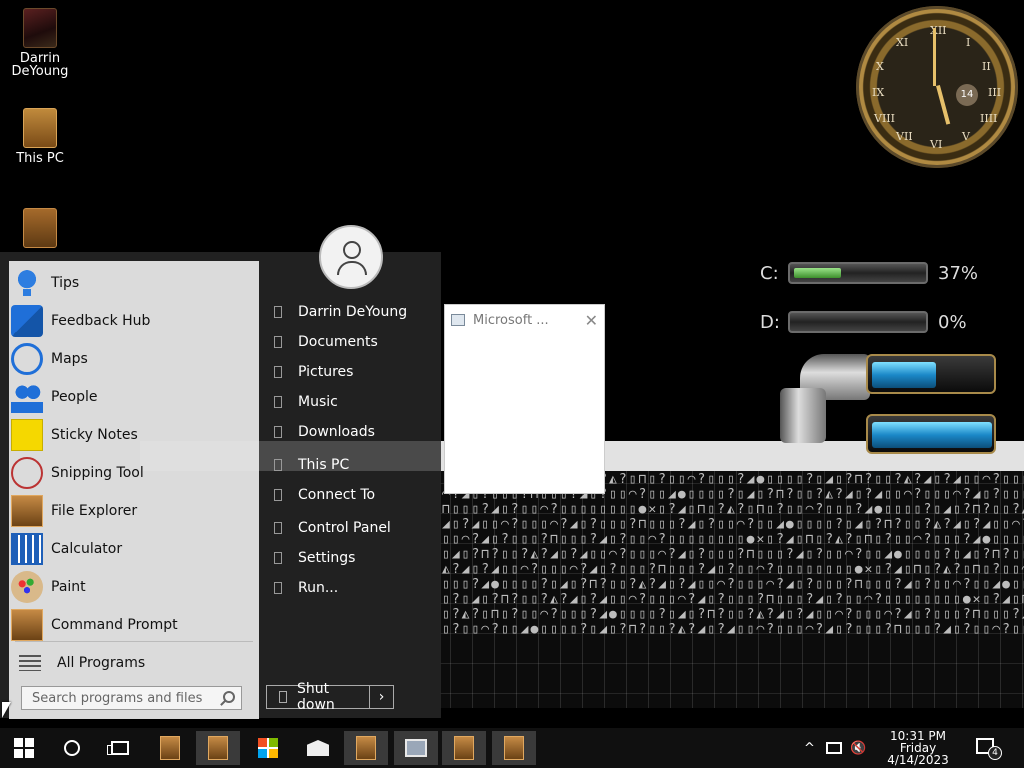 The width and height of the screenshot is (1024, 768). Describe the element at coordinates (889, 401) in the screenshot. I see `meter-gadget-pipes` at that location.